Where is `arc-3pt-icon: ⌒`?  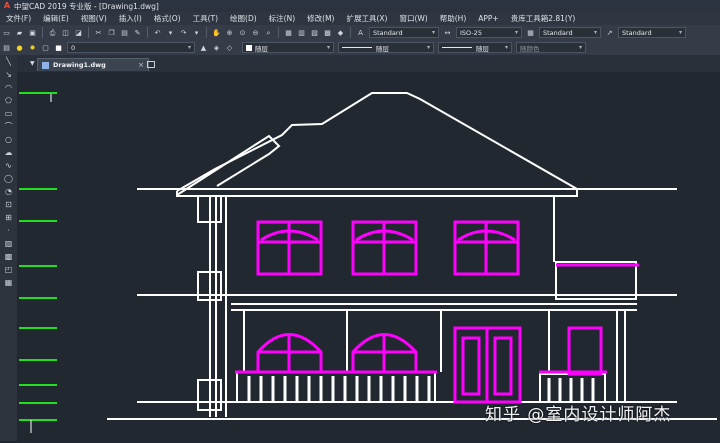 arc-3pt-icon: ⌒ is located at coordinates (8, 126).